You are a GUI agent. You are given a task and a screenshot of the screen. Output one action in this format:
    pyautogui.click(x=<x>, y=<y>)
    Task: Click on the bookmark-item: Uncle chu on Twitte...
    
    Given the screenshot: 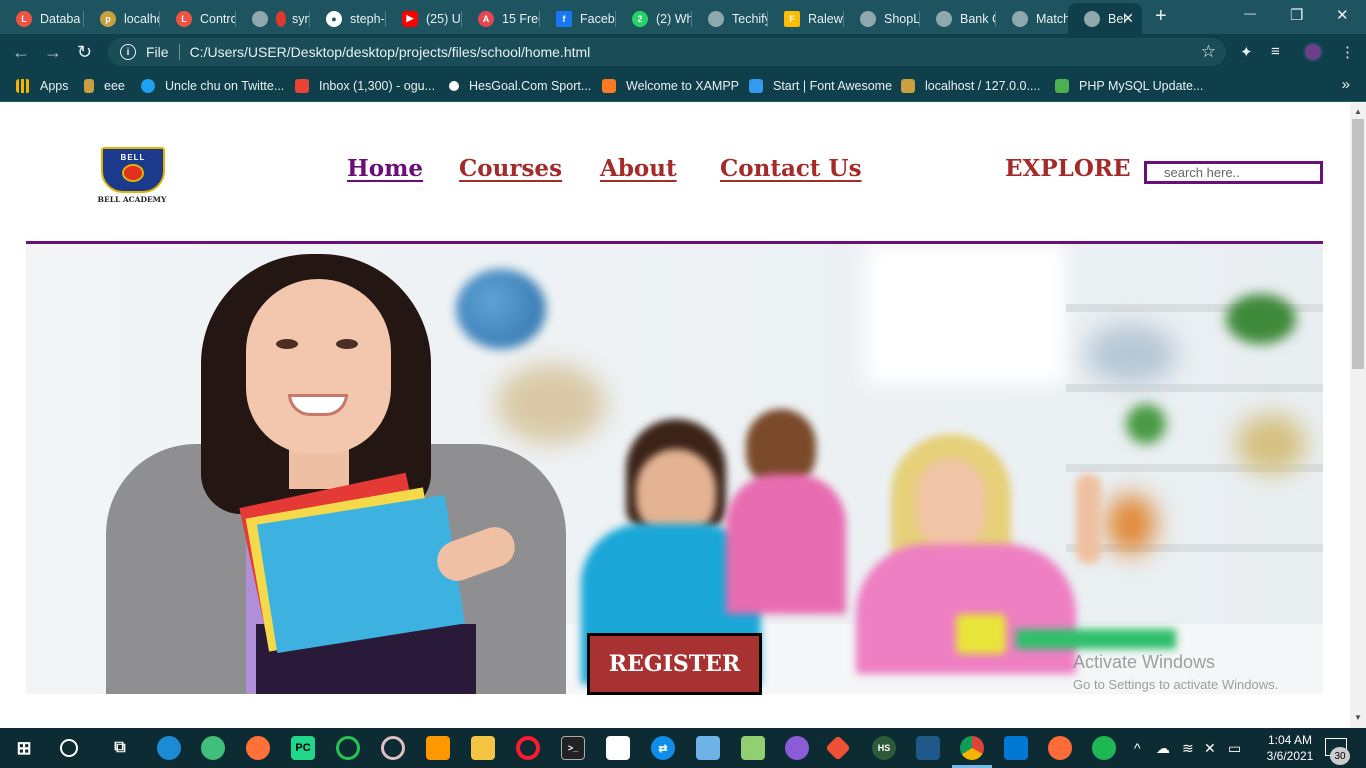 What is the action you would take?
    pyautogui.click(x=212, y=86)
    